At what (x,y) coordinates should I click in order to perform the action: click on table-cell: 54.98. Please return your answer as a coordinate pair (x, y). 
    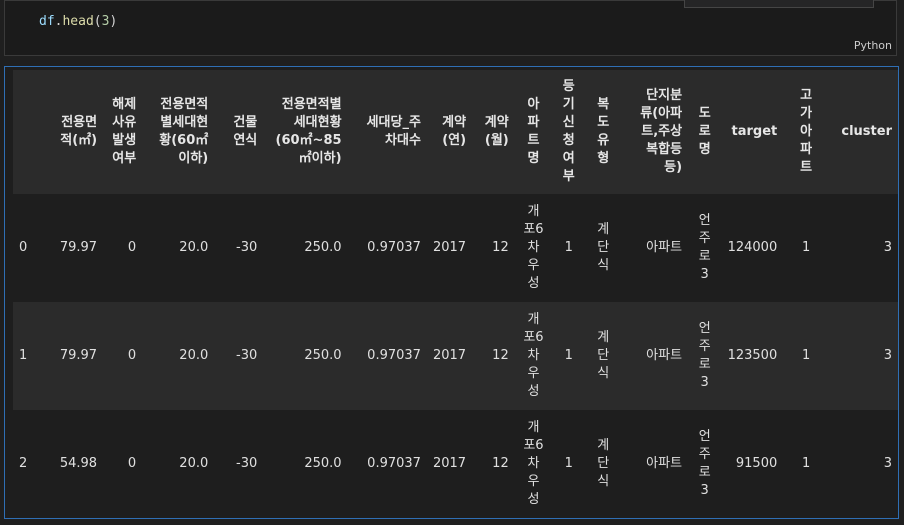
    Looking at the image, I should click on (78, 463).